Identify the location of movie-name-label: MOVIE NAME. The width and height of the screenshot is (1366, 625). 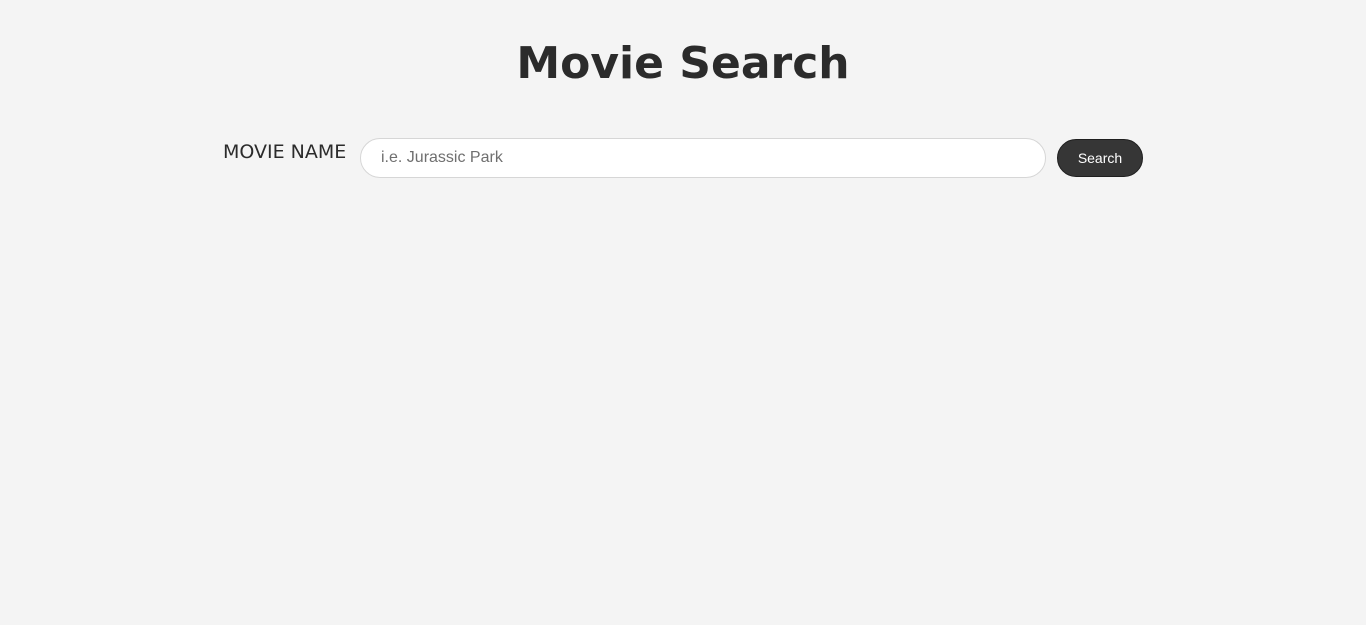
(285, 152).